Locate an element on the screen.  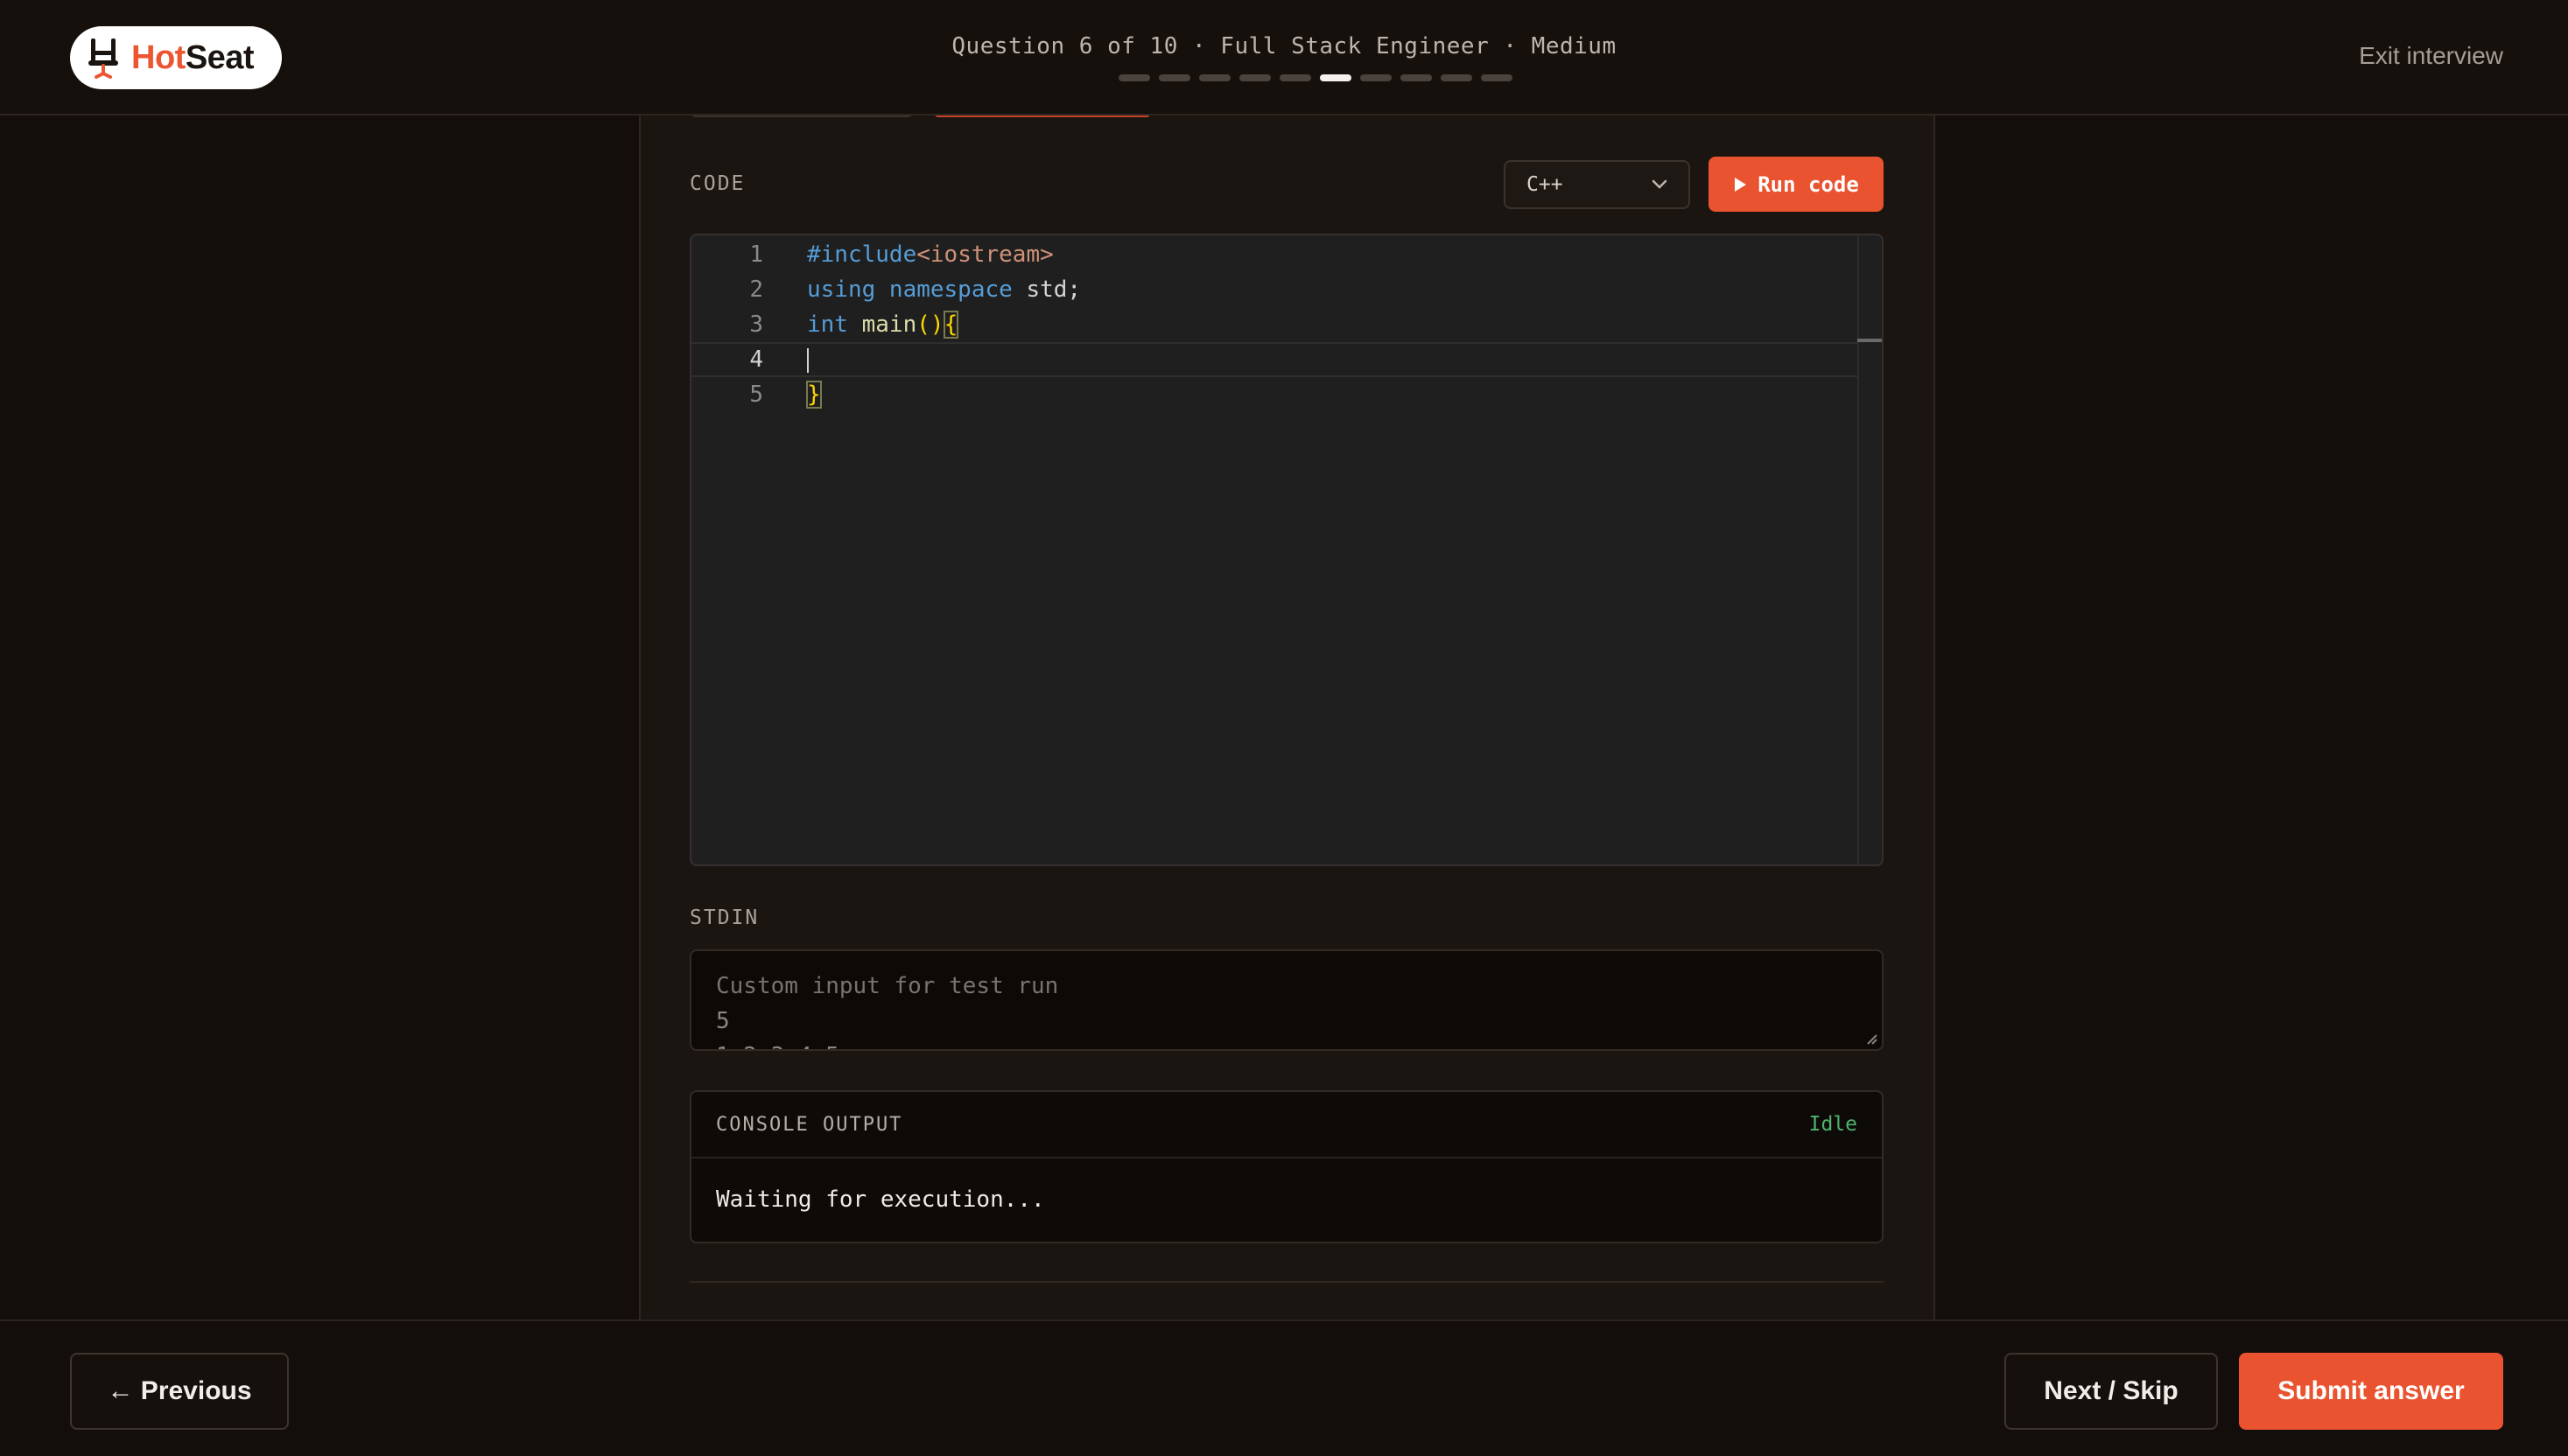
submit-answer-button: Submit answer is located at coordinates (2371, 1391).